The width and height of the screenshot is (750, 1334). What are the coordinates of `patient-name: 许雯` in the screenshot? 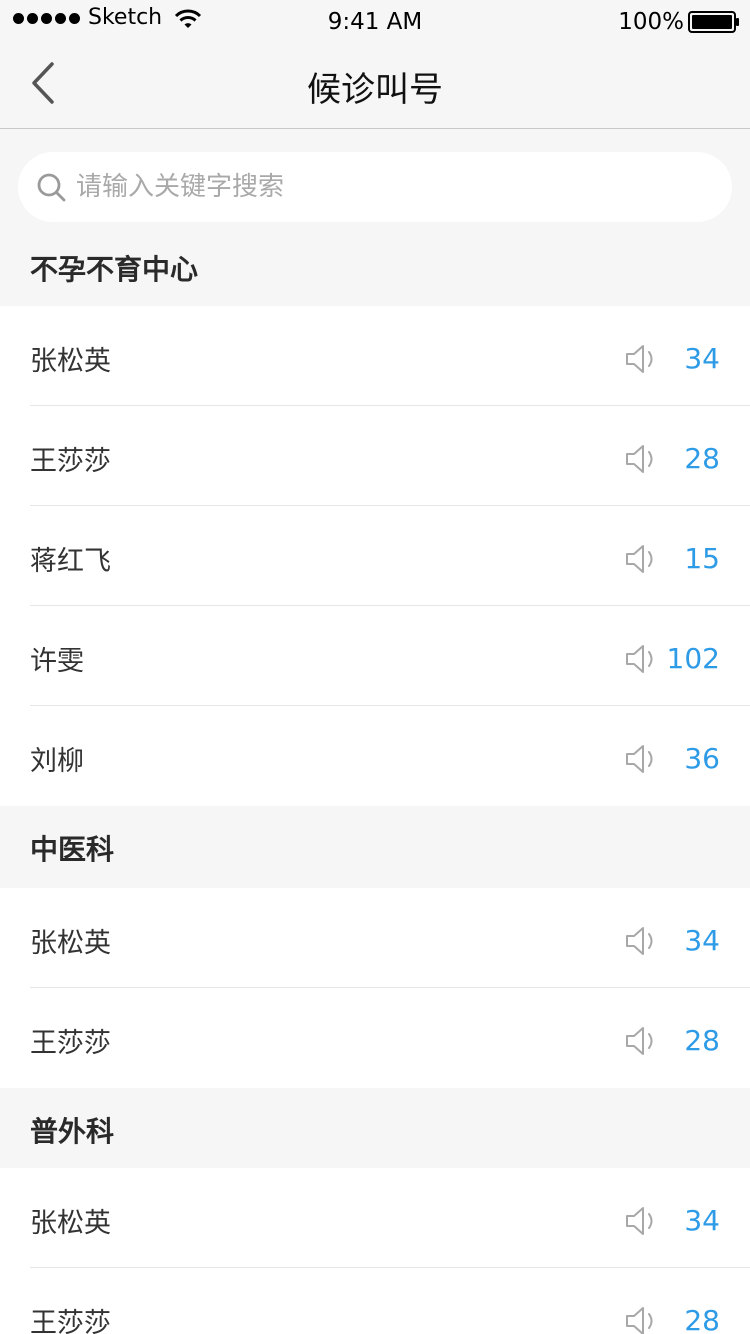 It's located at (57, 661).